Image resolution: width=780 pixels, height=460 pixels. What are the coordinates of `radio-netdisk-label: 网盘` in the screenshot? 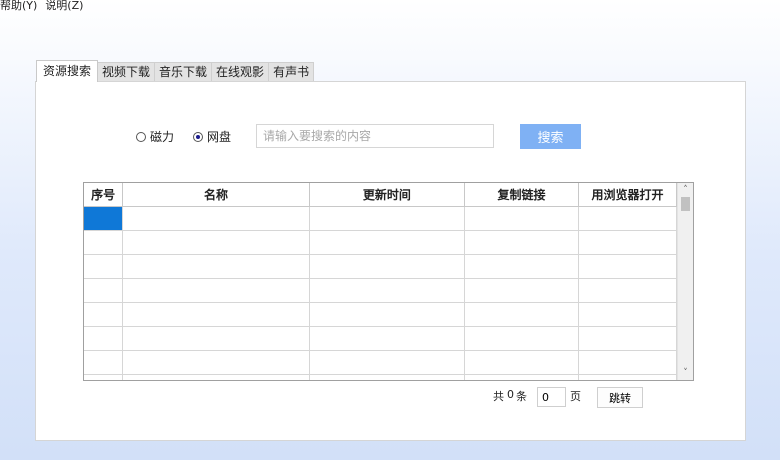 It's located at (219, 137).